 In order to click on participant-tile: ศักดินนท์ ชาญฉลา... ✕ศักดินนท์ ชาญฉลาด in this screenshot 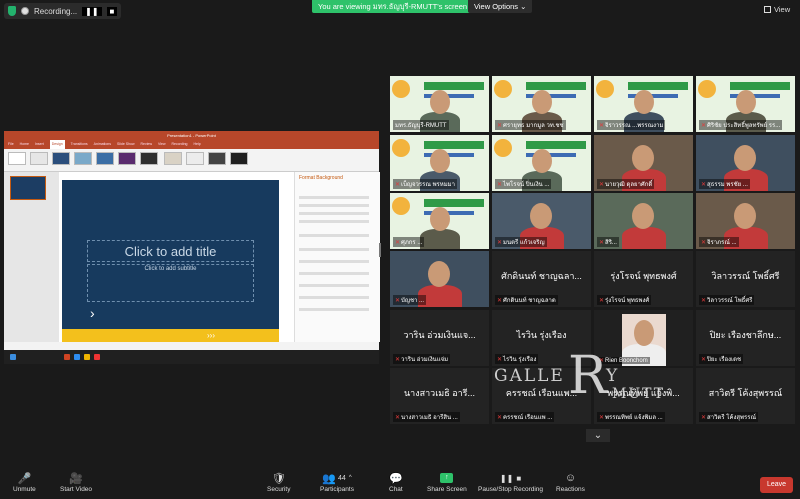, I will do `click(541, 279)`.